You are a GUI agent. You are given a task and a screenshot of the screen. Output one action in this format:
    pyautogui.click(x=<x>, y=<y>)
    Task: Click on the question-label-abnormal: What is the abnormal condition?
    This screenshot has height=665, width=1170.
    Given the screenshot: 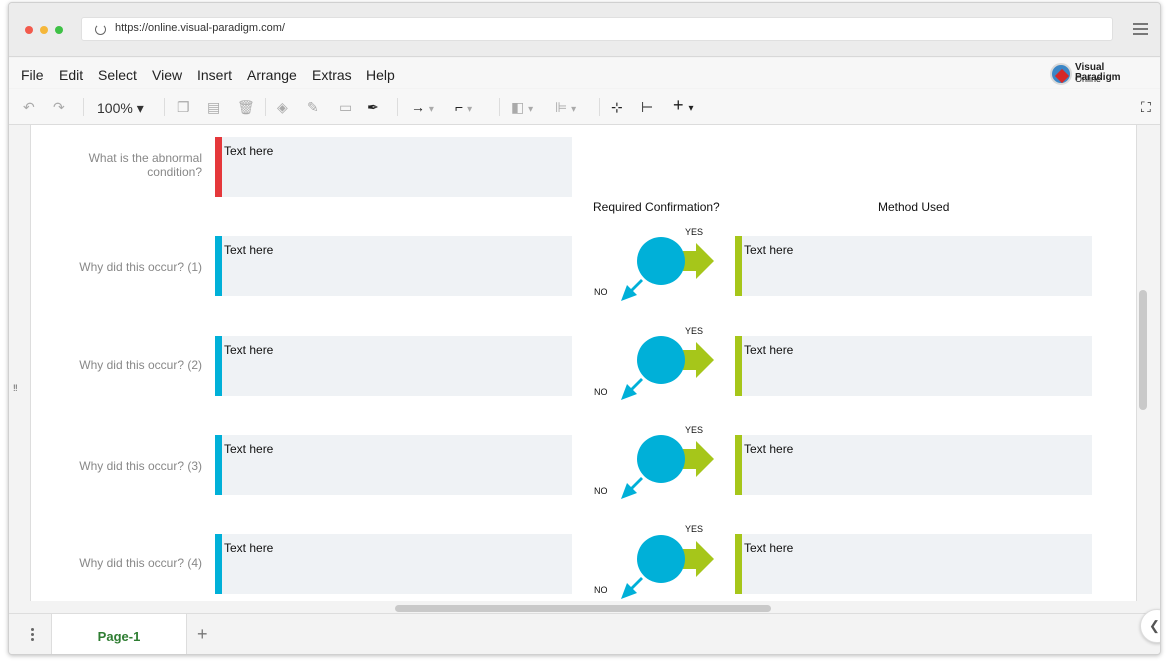 What is the action you would take?
    pyautogui.click(x=145, y=165)
    